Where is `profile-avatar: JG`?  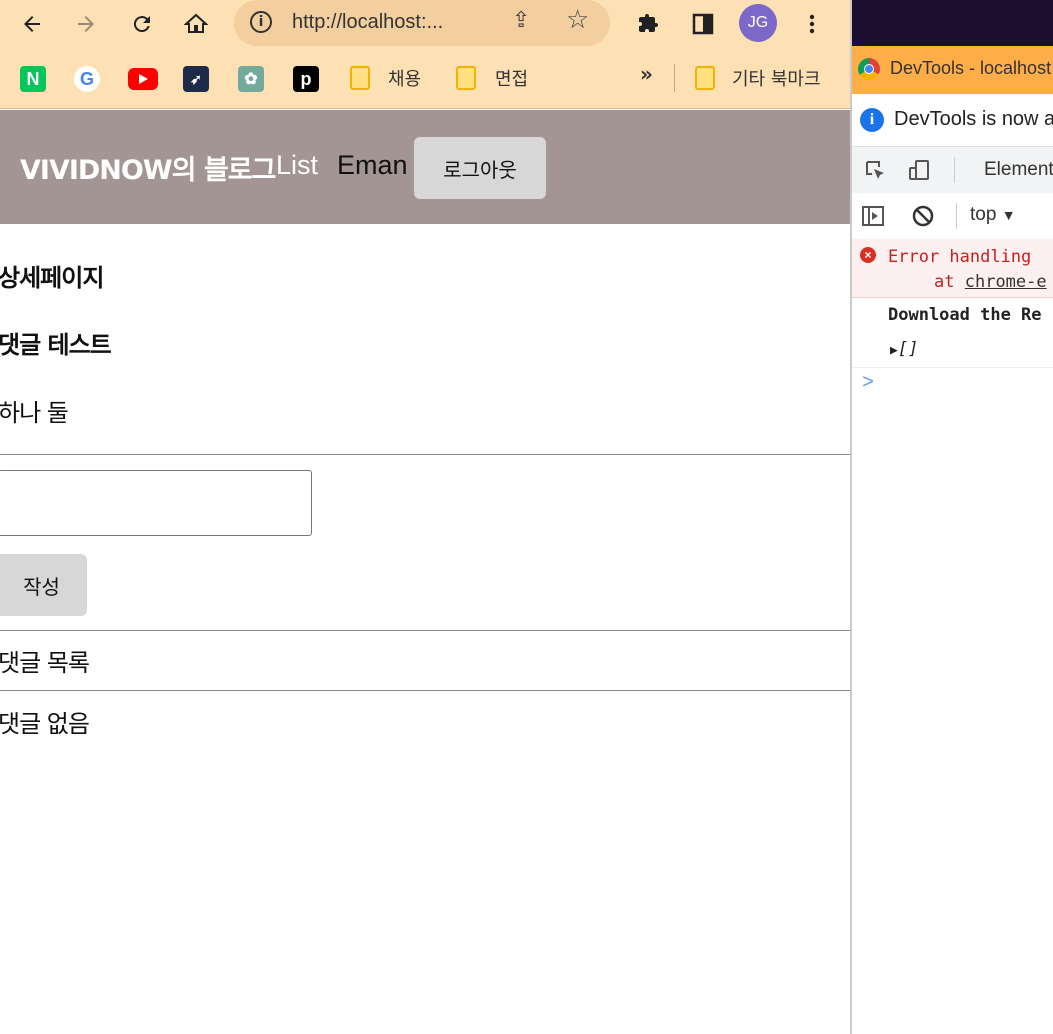
profile-avatar: JG is located at coordinates (758, 23).